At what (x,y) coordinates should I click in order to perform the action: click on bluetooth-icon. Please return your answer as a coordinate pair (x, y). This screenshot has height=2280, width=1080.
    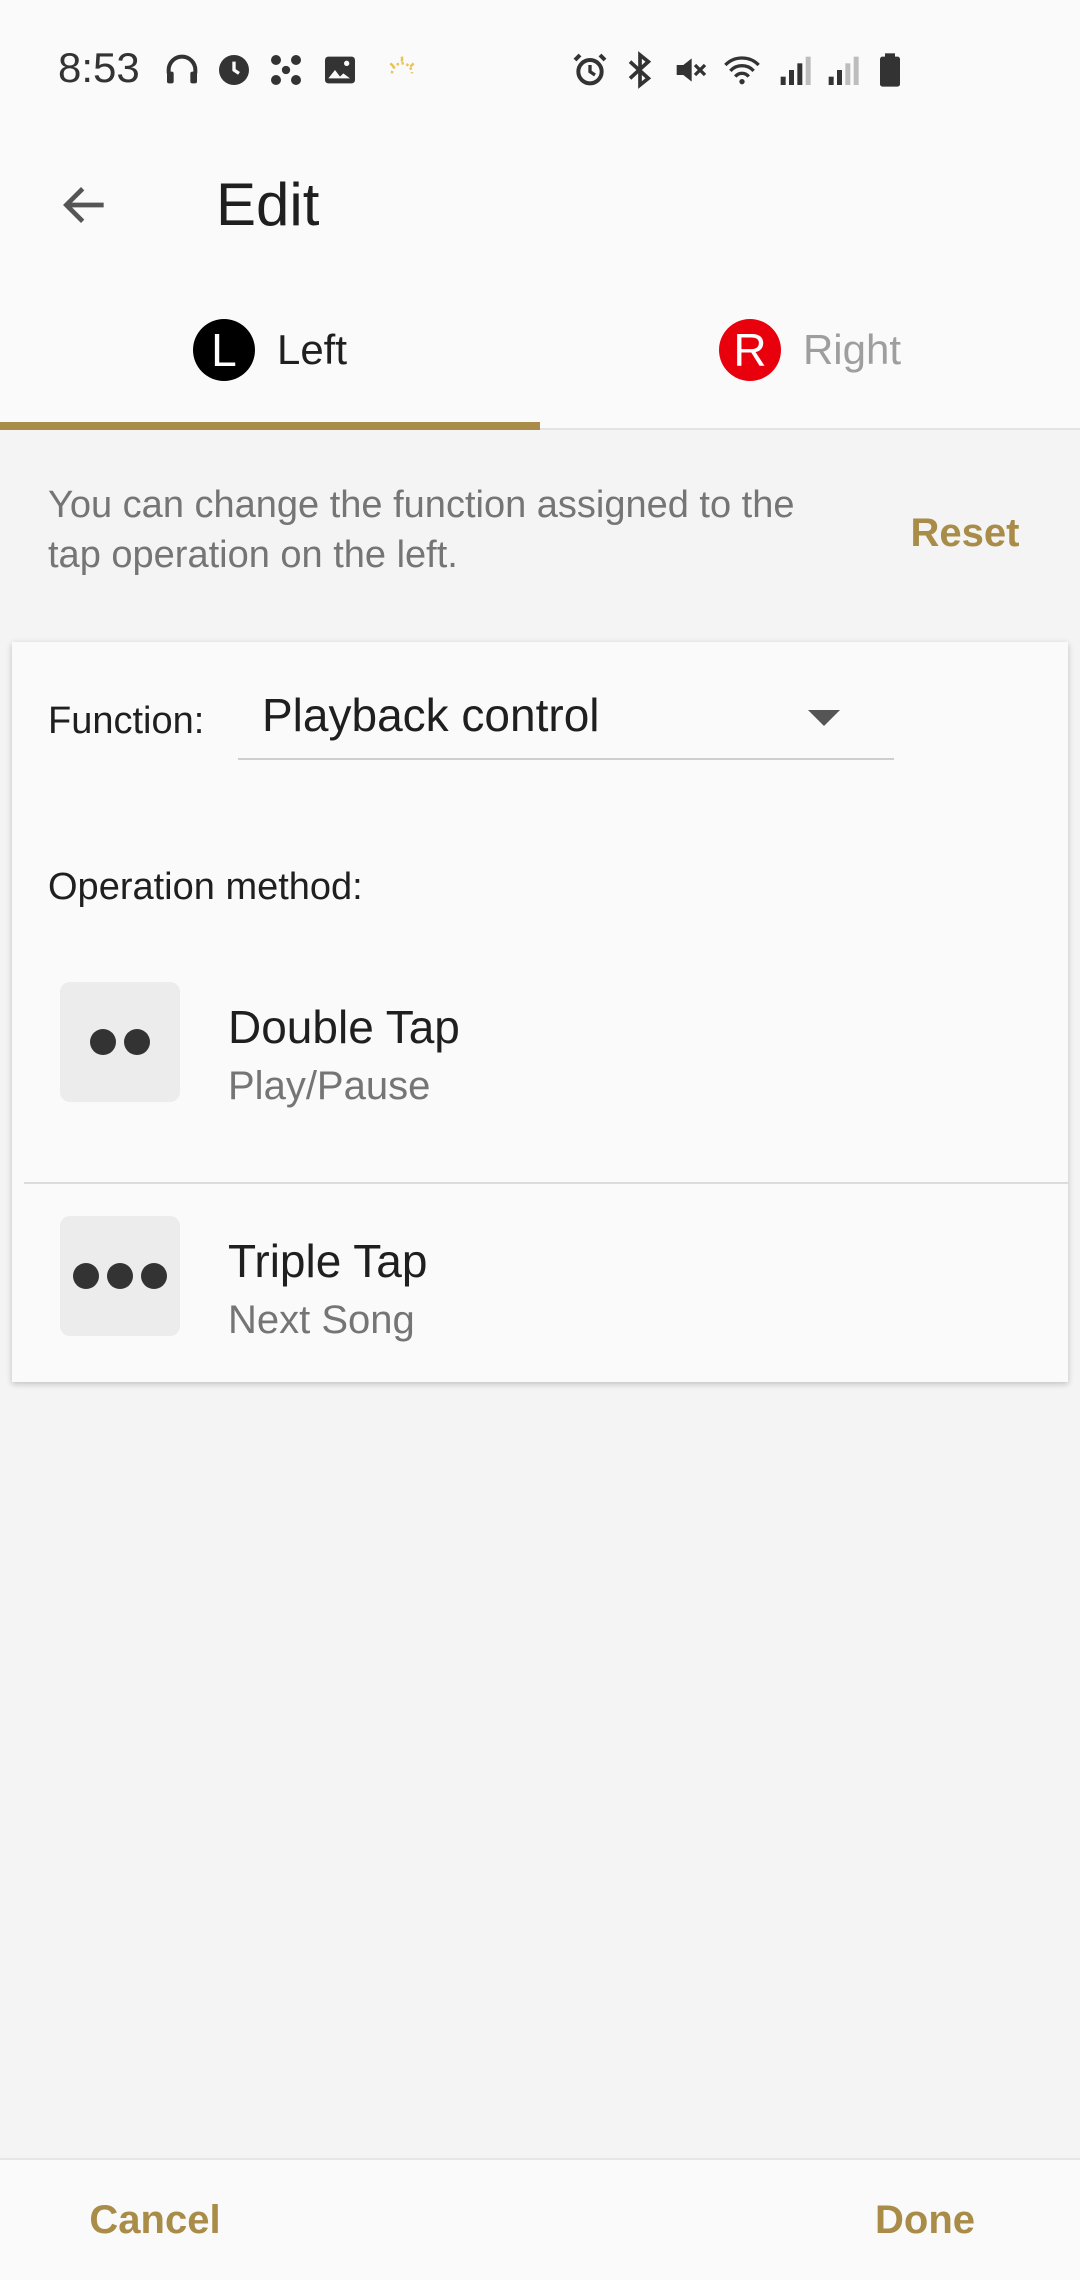
    Looking at the image, I should click on (640, 70).